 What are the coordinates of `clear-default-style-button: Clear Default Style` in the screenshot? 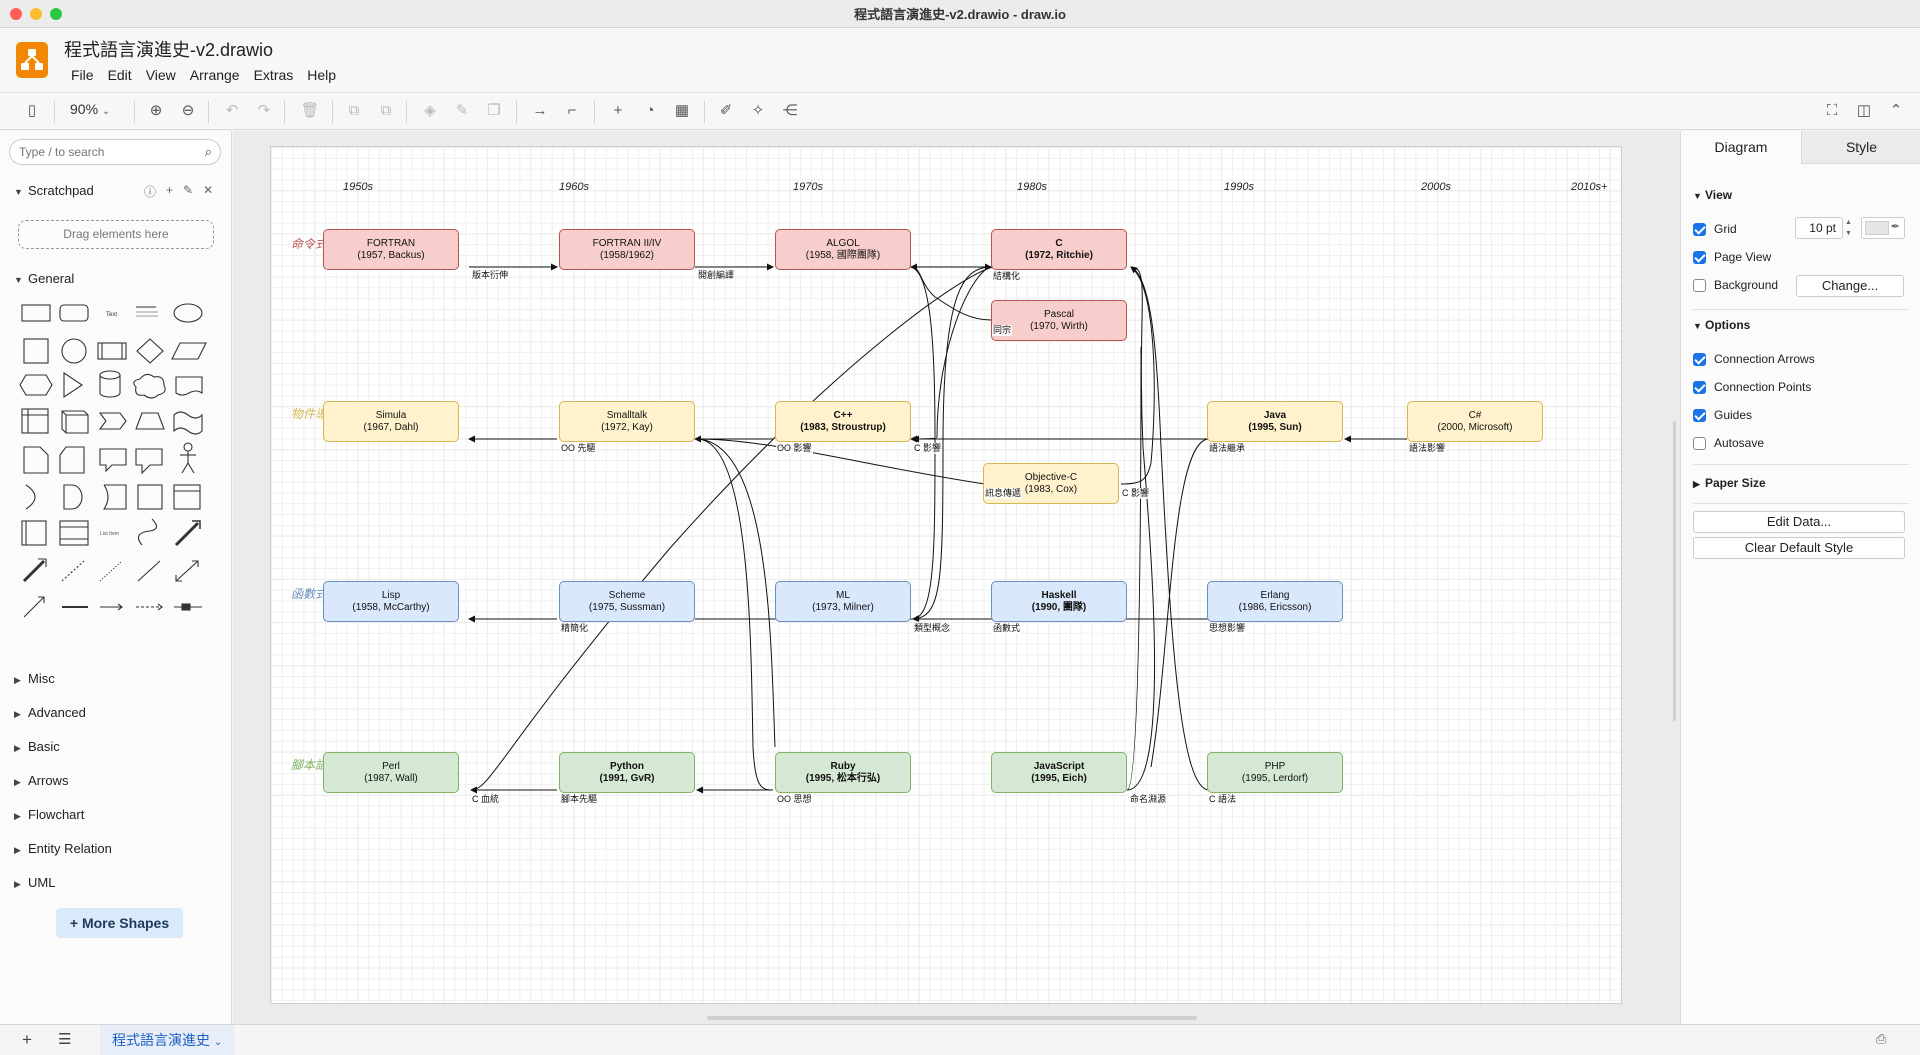 It's located at (1799, 548).